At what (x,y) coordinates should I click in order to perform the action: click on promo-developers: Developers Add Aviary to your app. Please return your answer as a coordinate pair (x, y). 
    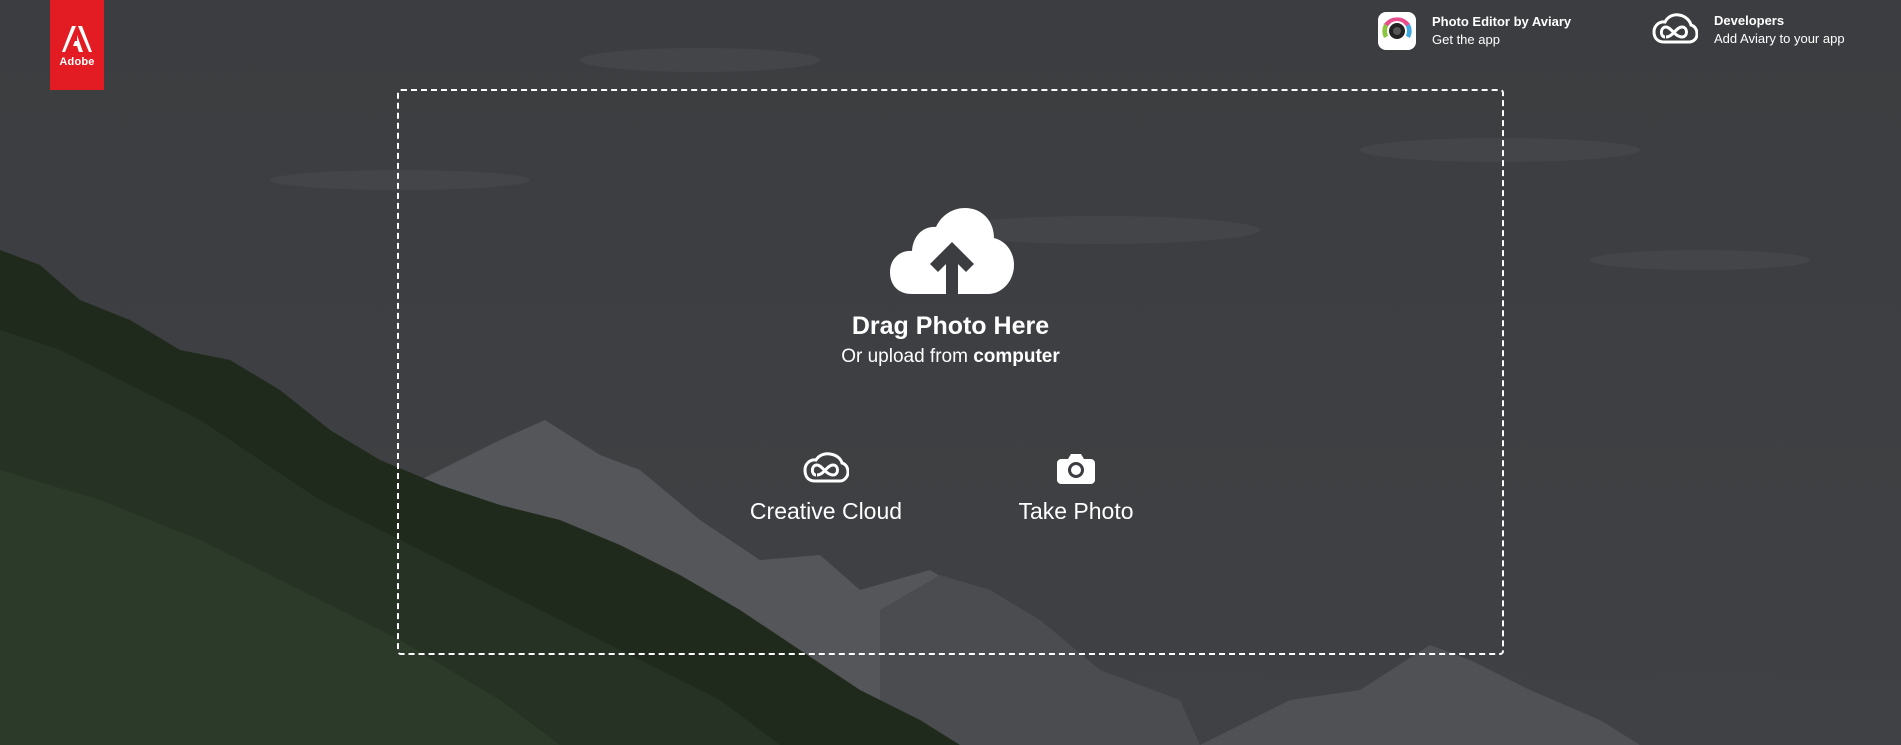
    Looking at the image, I should click on (1748, 30).